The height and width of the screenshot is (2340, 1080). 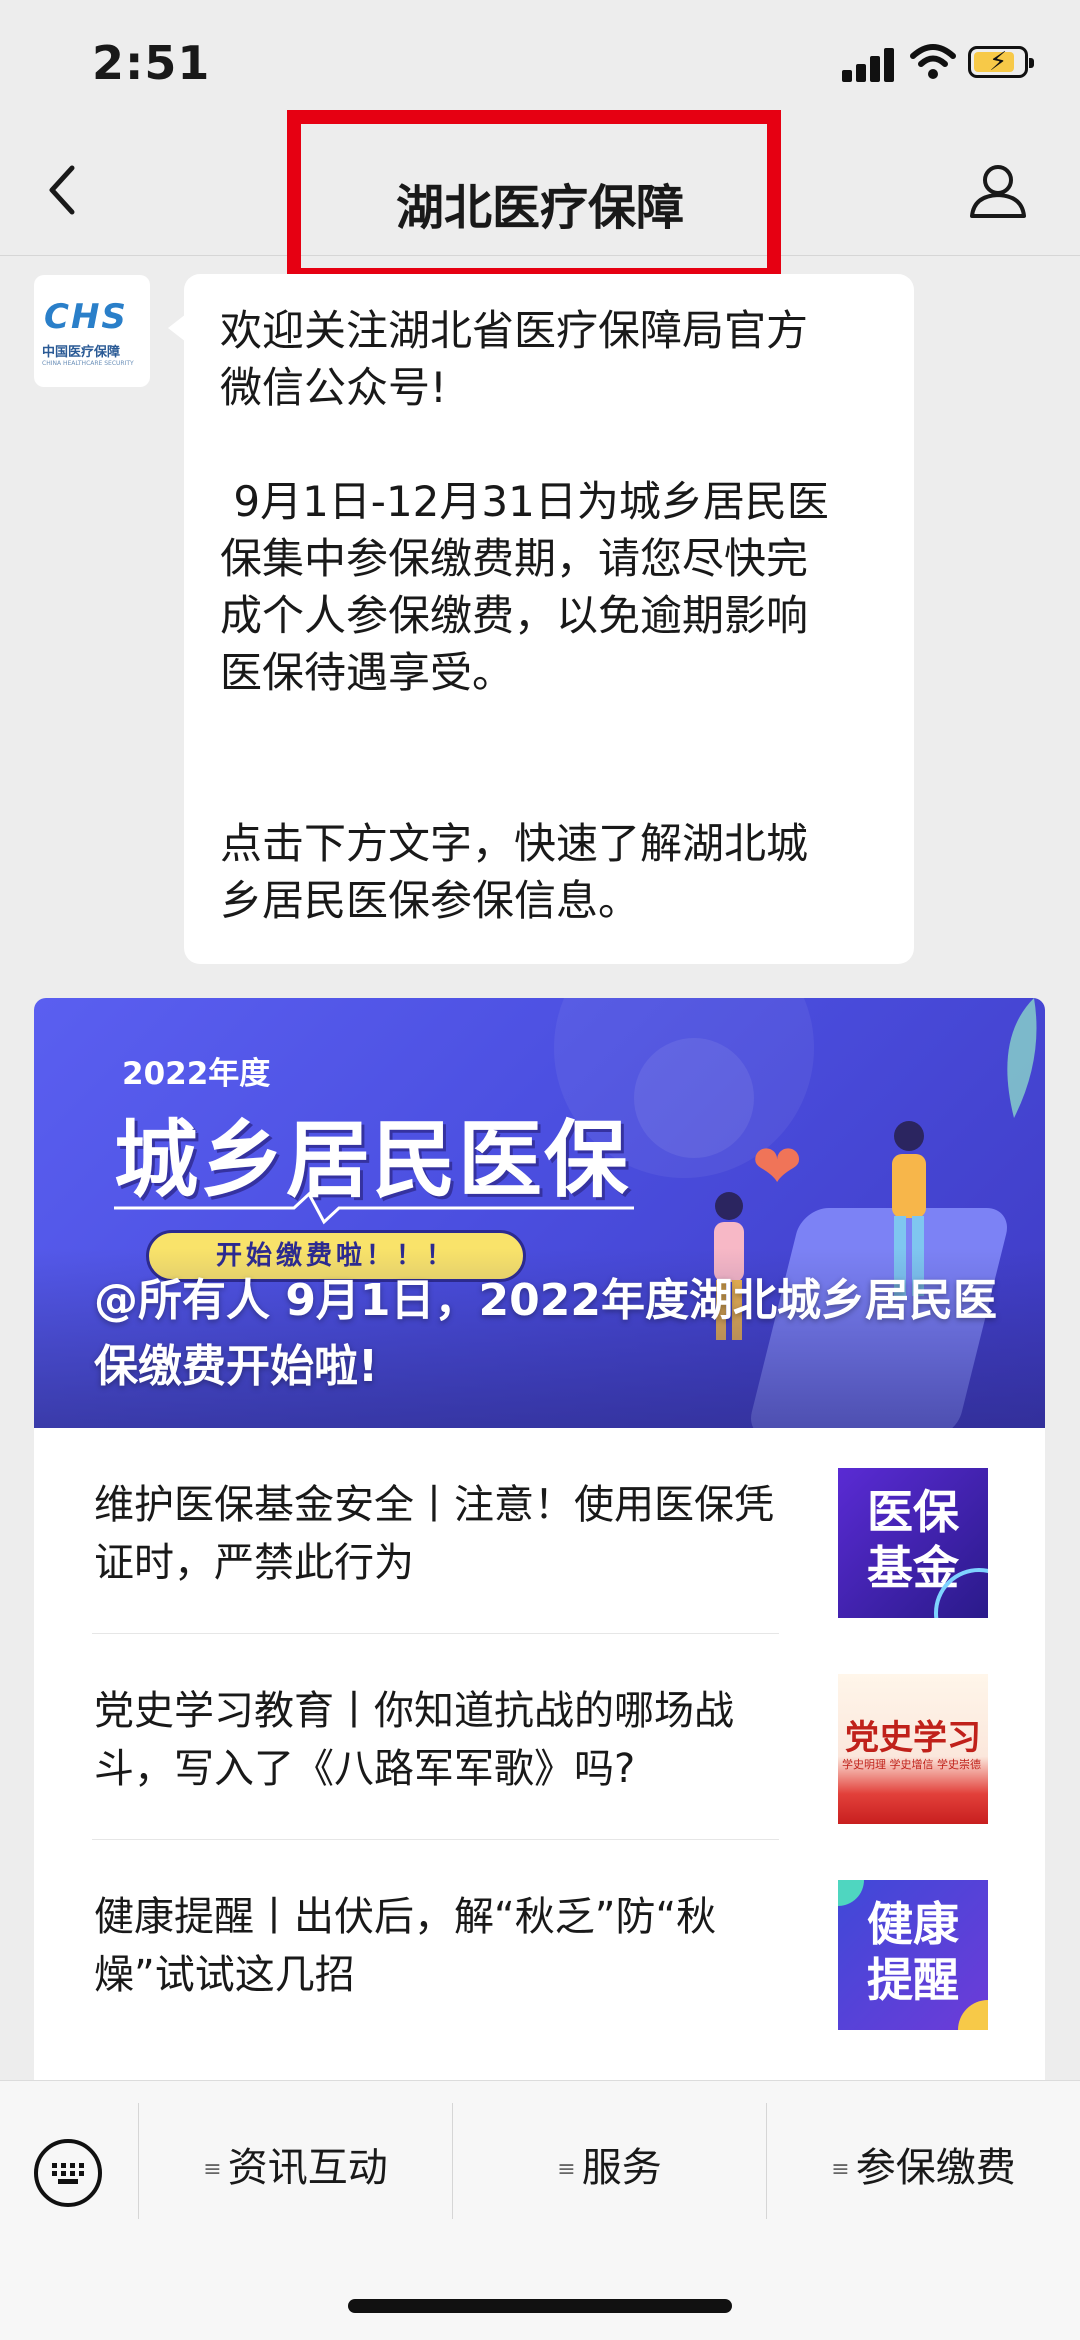 What do you see at coordinates (88, 363) in the screenshot?
I see `logo-en-text: CHINA HEALTHCARE SECURITY` at bounding box center [88, 363].